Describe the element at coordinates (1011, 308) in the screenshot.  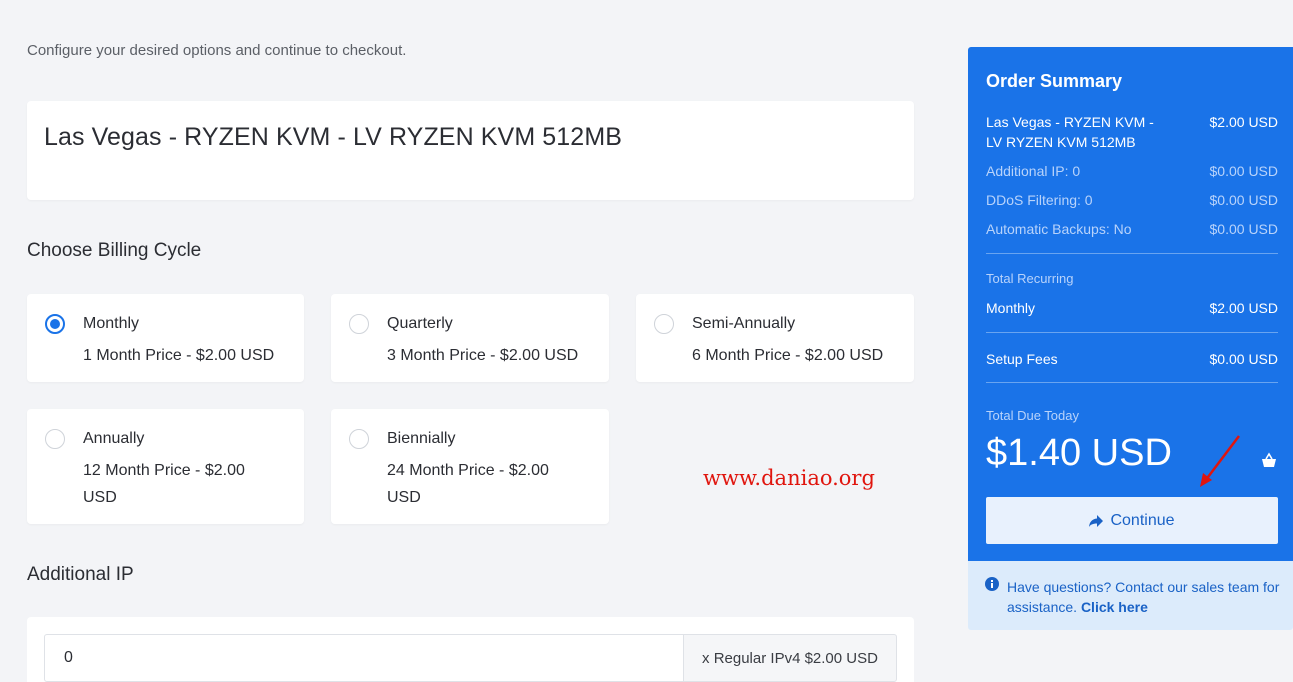
I see `recurring-cycle-label: Monthly` at that location.